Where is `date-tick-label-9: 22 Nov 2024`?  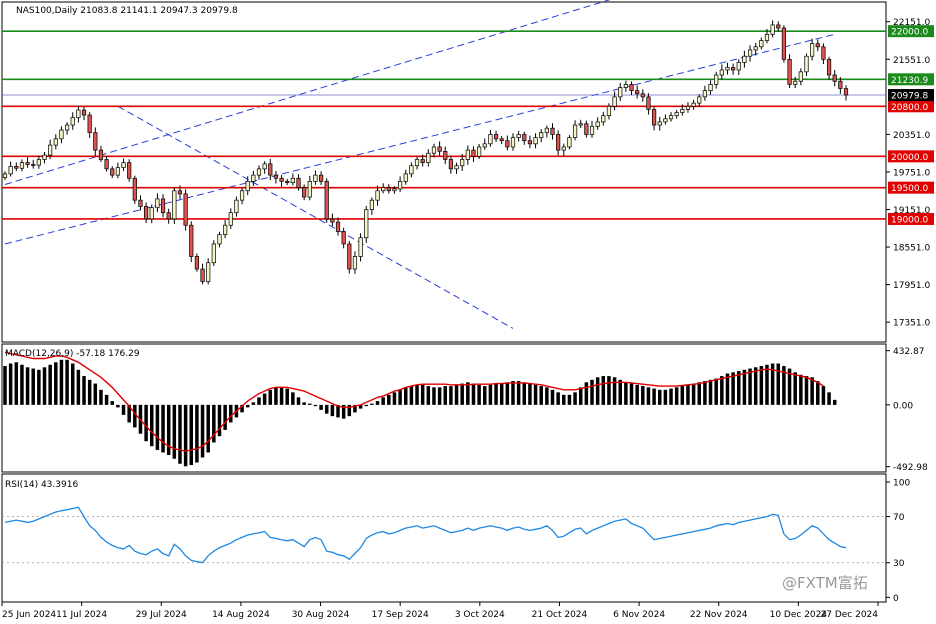
date-tick-label-9: 22 Nov 2024 is located at coordinates (719, 615).